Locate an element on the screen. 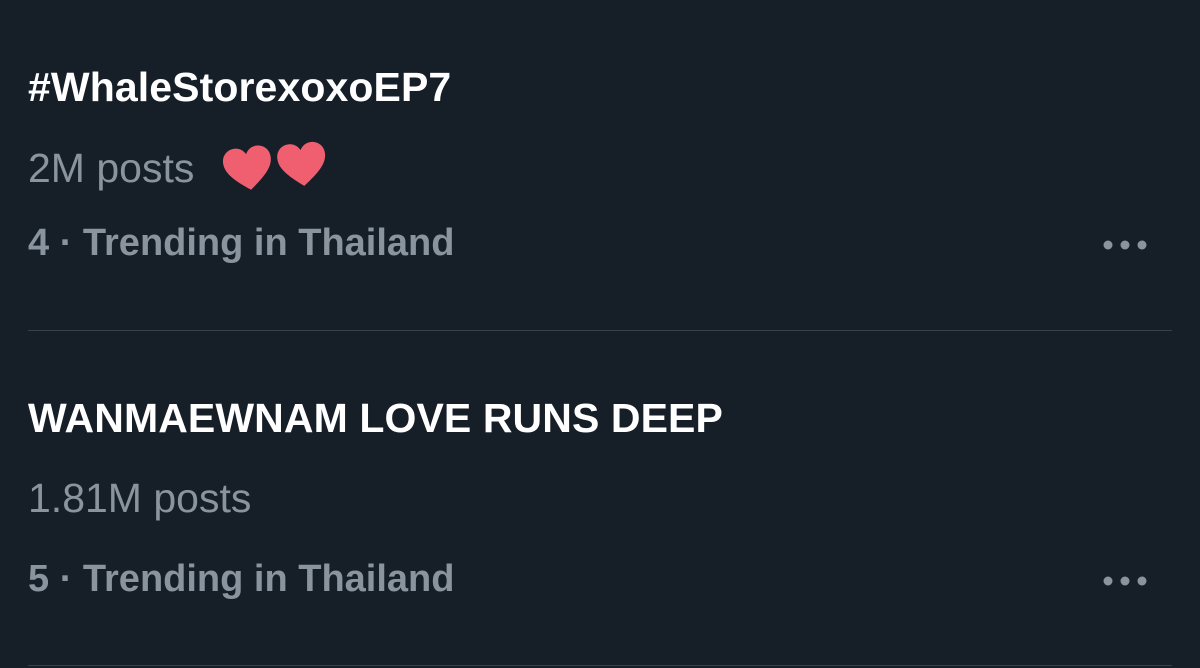  trend-post-count-text: 2M posts is located at coordinates (111, 167).